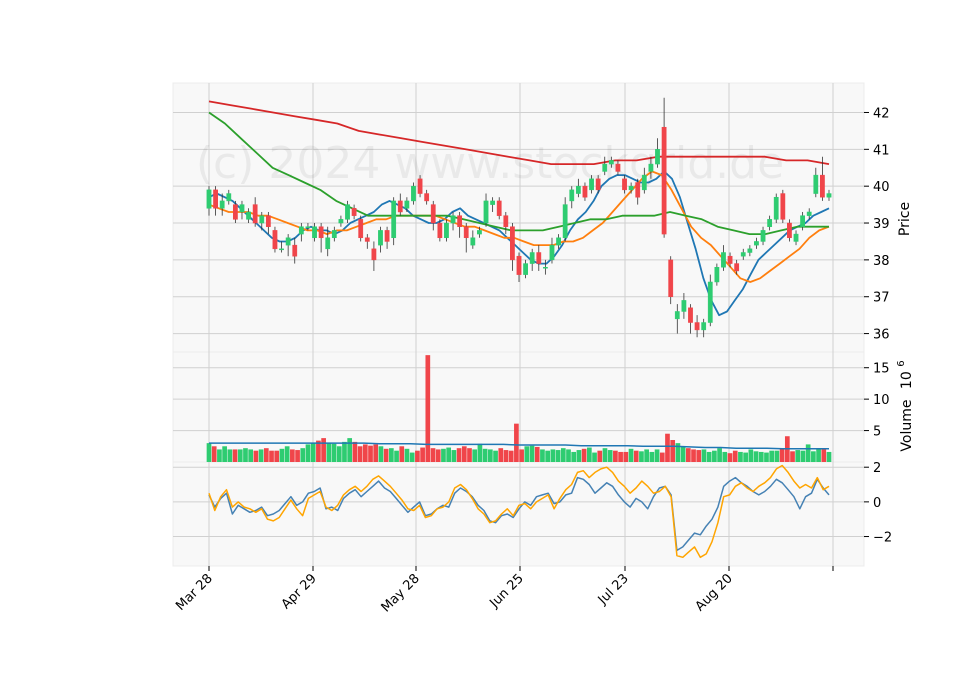 This screenshot has height=694, width=960. Describe the element at coordinates (881, 261) in the screenshot. I see `price-axis-tick-label: 38` at that location.